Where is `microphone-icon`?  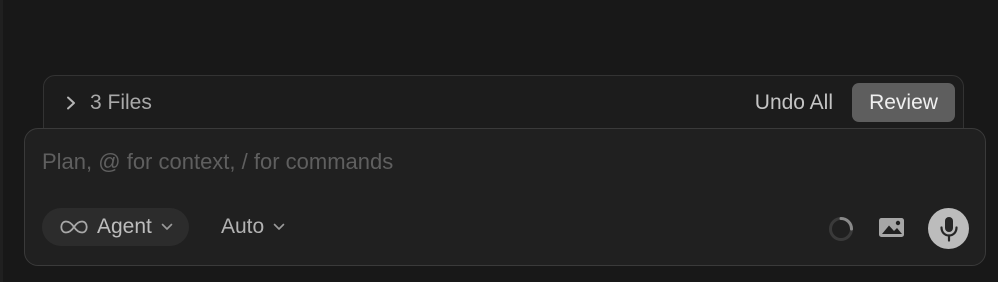 microphone-icon is located at coordinates (949, 229).